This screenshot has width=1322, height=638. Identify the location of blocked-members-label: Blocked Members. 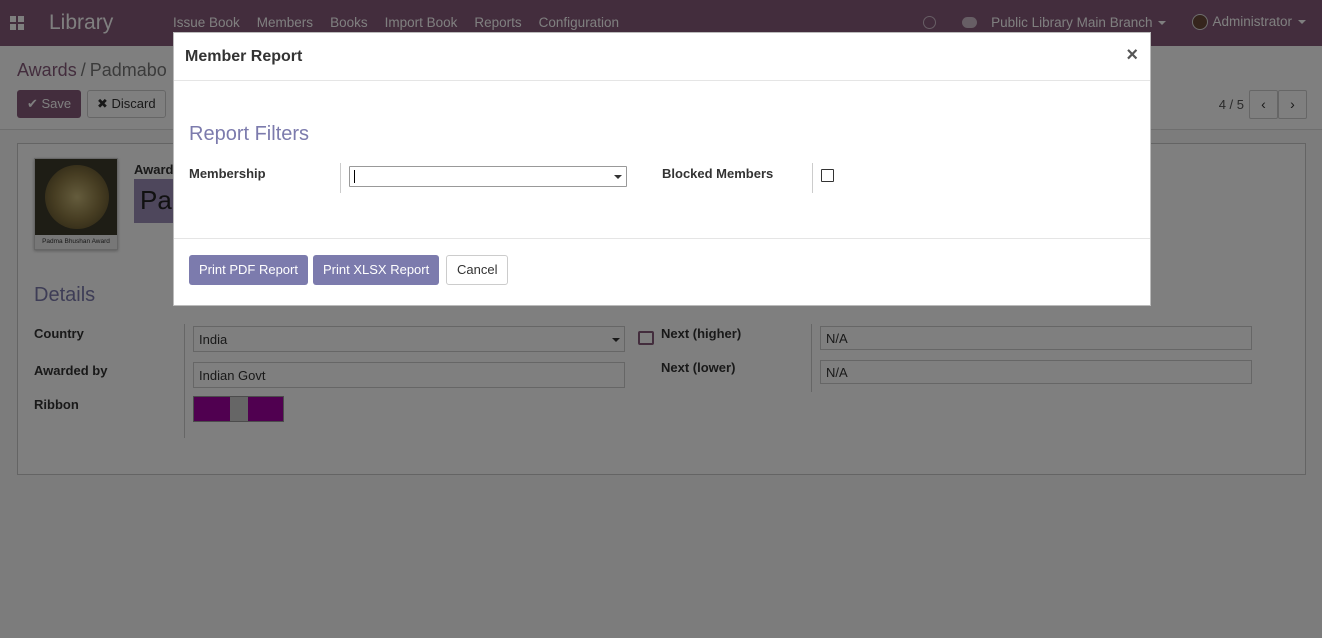
(718, 173).